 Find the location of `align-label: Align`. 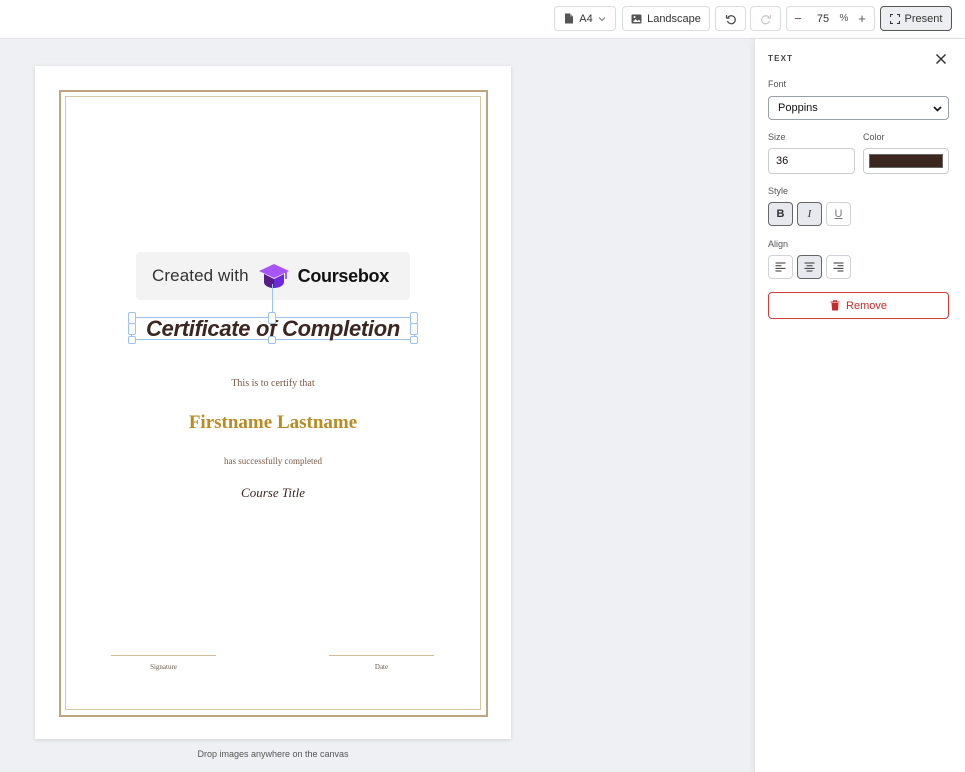

align-label: Align is located at coordinates (778, 244).